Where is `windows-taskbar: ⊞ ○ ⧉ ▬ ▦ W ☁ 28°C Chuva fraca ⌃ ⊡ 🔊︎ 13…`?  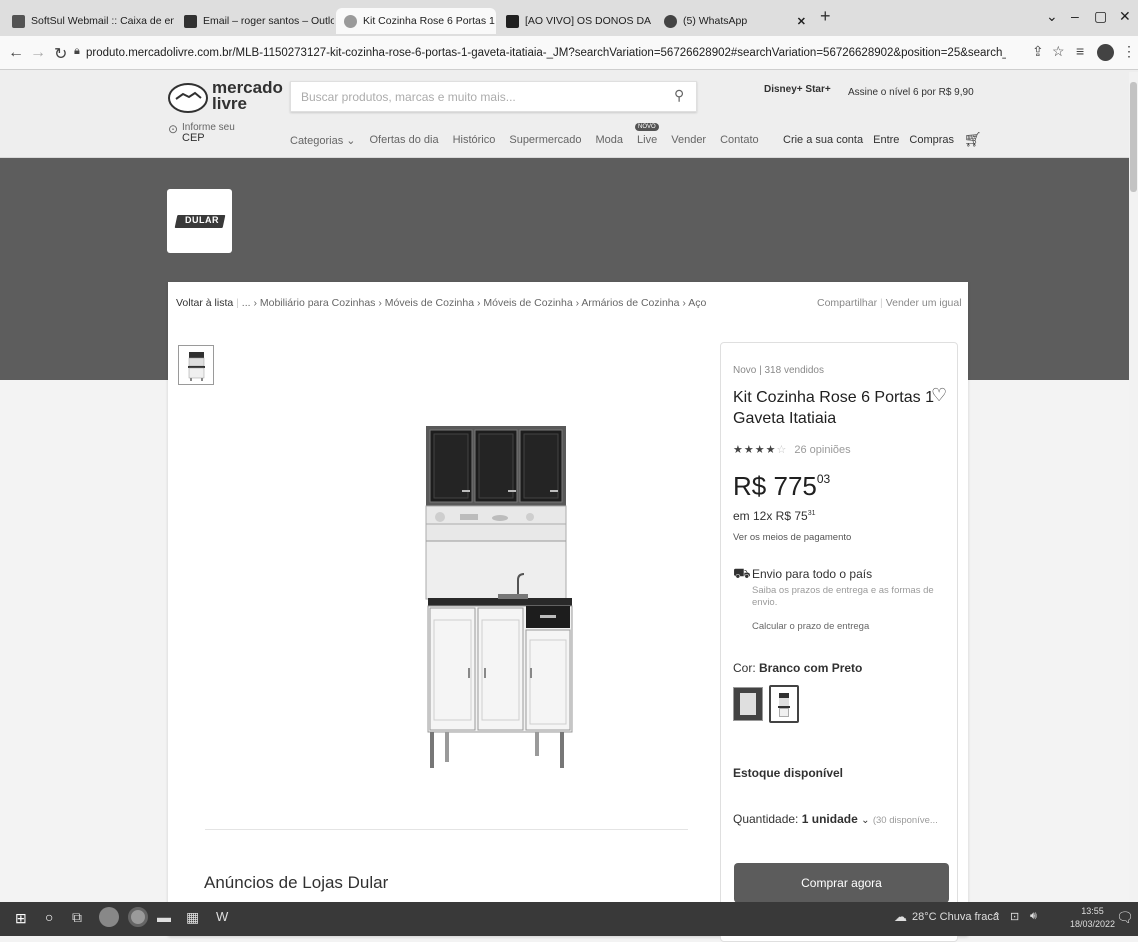
windows-taskbar: ⊞ ○ ⧉ ▬ ▦ W ☁ 28°C Chuva fraca ⌃ ⊡ 🔊︎ 13… is located at coordinates (569, 919).